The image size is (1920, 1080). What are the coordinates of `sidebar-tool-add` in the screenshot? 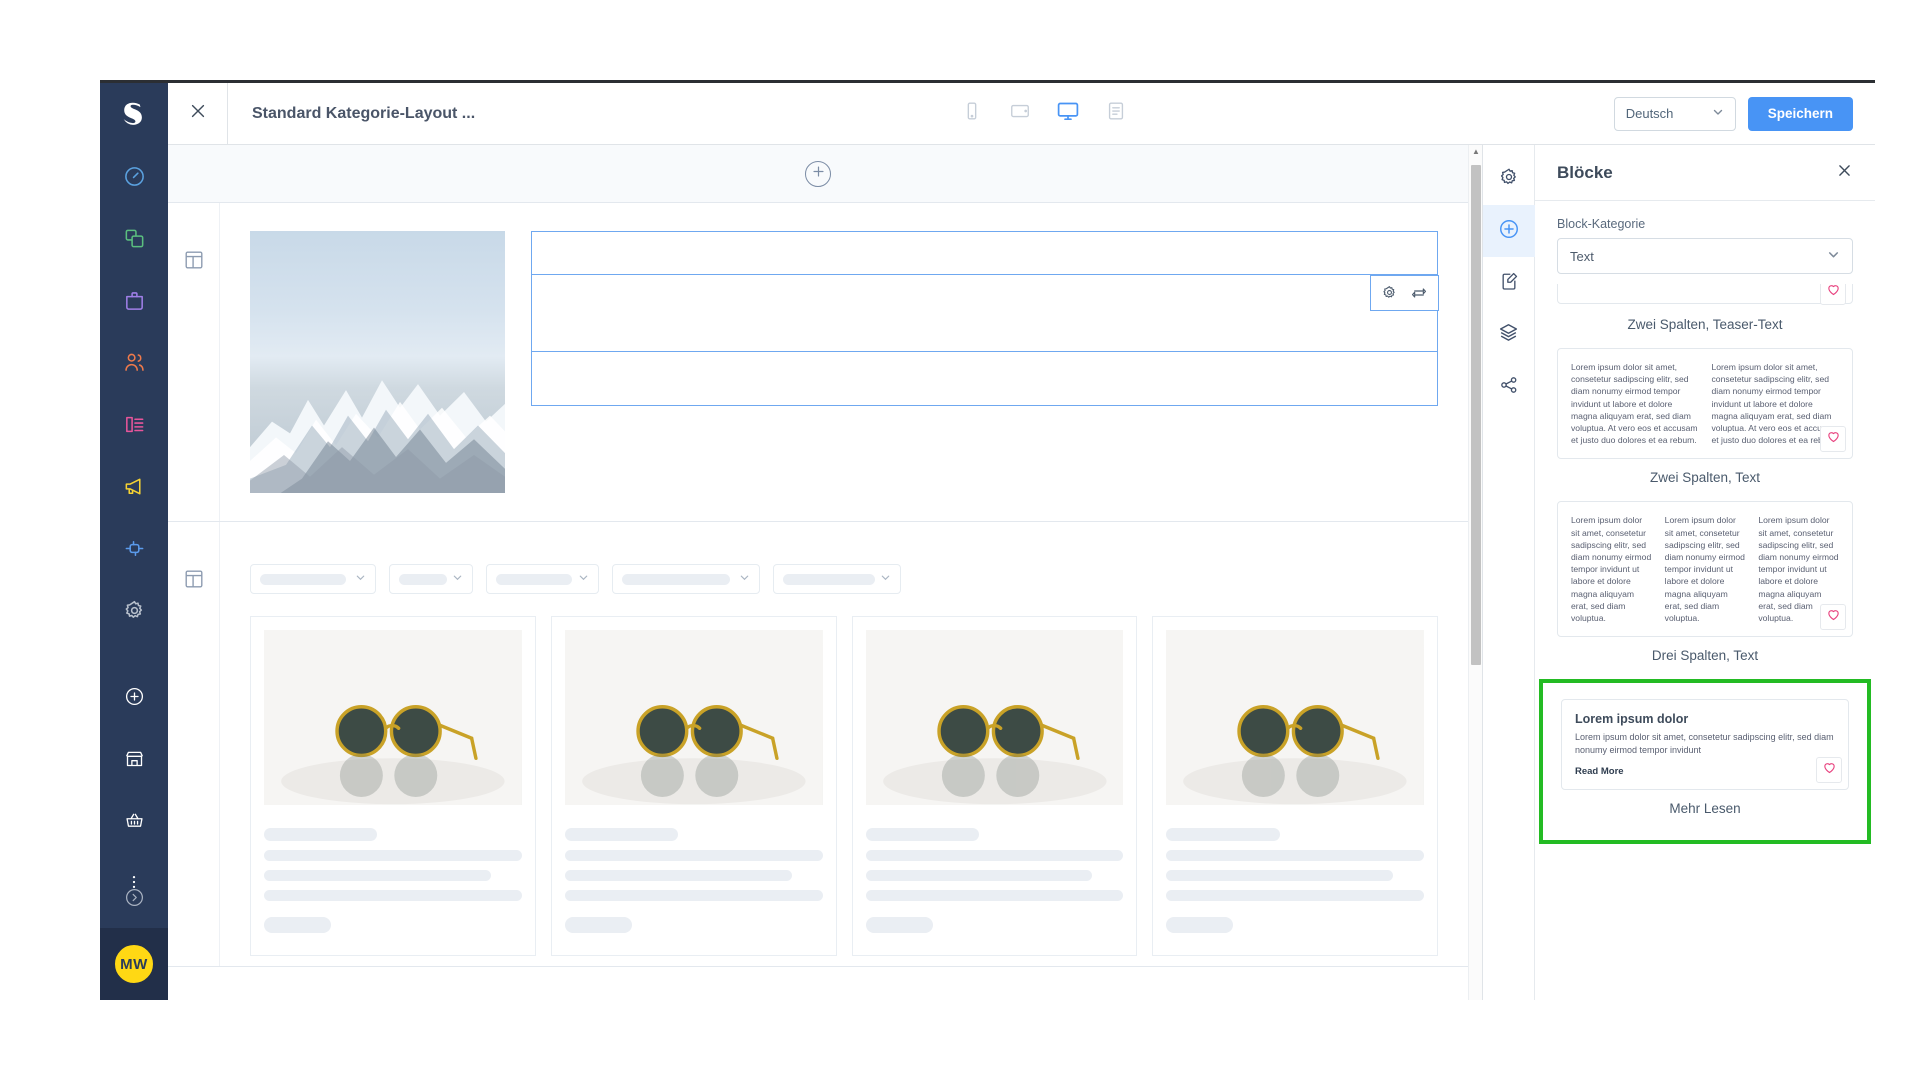 It's located at (134, 696).